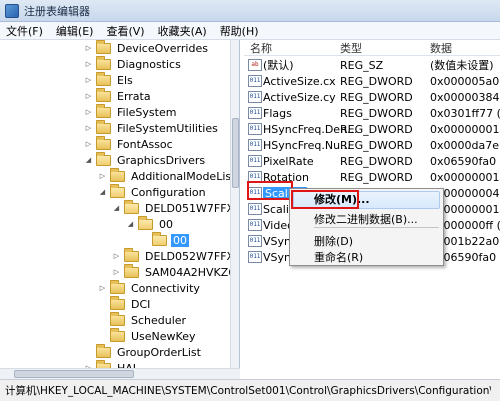 The image size is (500, 401). Describe the element at coordinates (141, 304) in the screenshot. I see `tree-item-label: DCI` at that location.